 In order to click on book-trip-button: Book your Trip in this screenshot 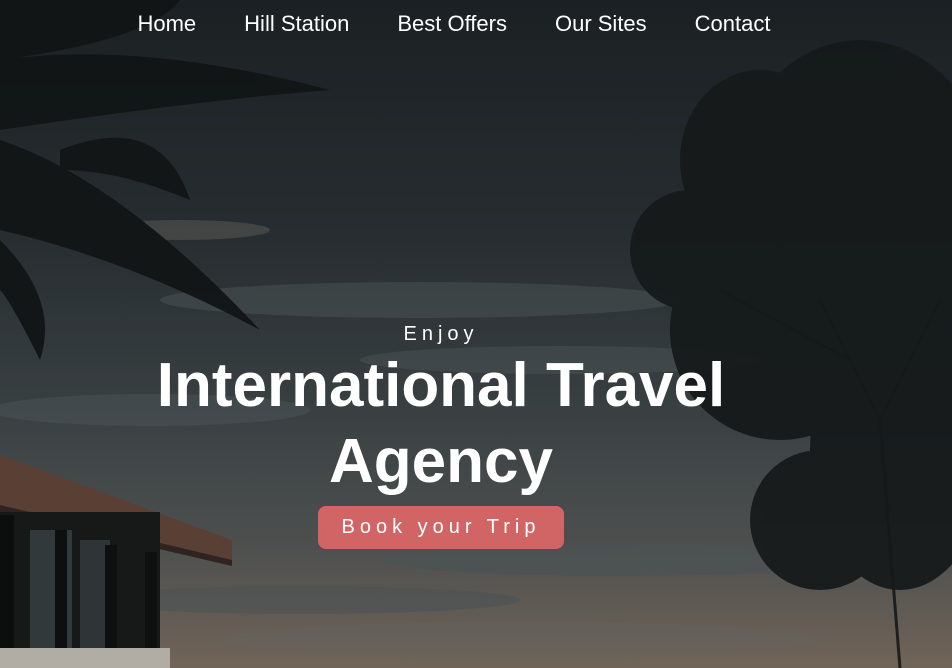, I will do `click(441, 527)`.